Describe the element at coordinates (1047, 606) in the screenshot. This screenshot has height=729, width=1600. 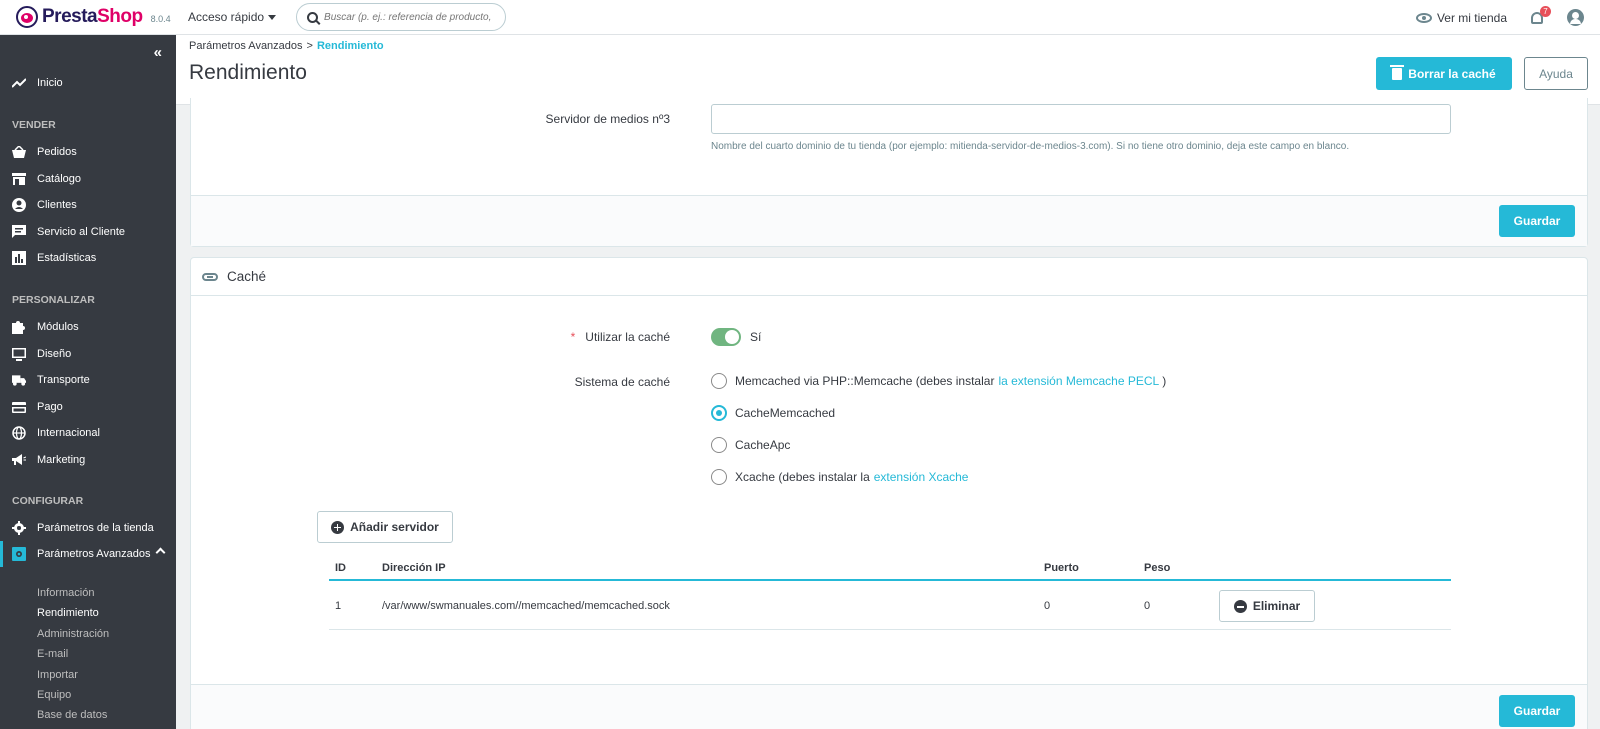
I see `cell-port: 0` at that location.